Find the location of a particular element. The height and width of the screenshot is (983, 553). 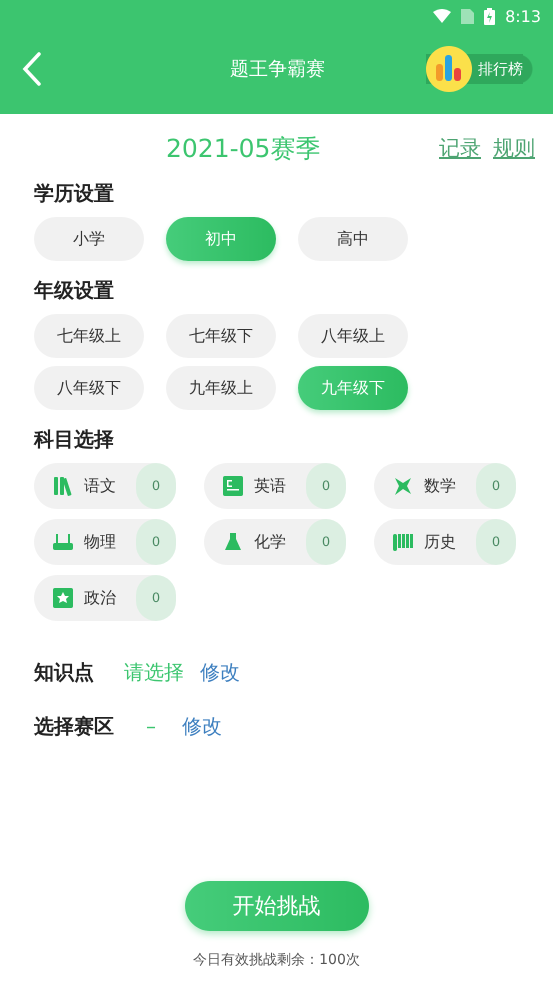

field-label: 选择赛区 is located at coordinates (74, 726).